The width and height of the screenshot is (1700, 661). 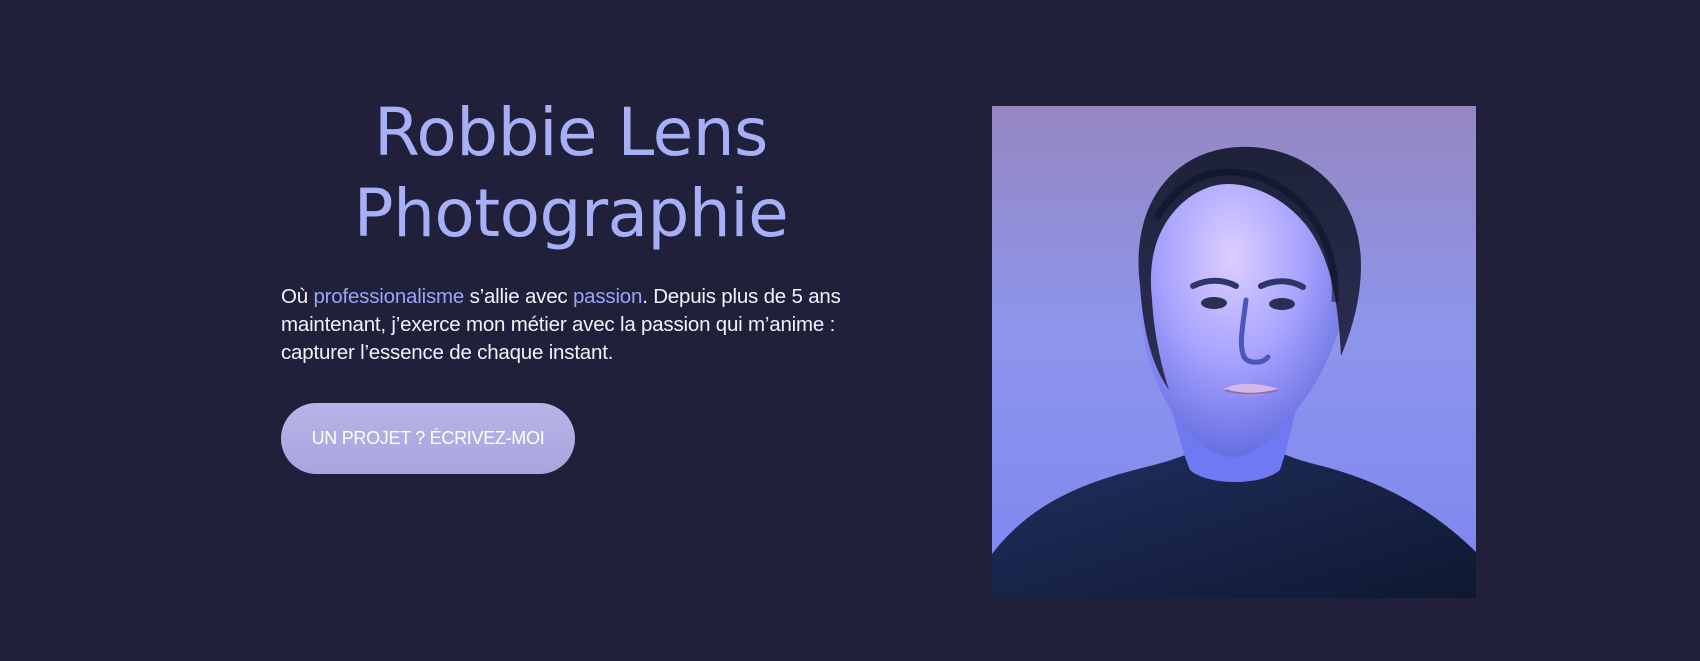 I want to click on title-line-1: Robbie Lens, so click(x=571, y=132).